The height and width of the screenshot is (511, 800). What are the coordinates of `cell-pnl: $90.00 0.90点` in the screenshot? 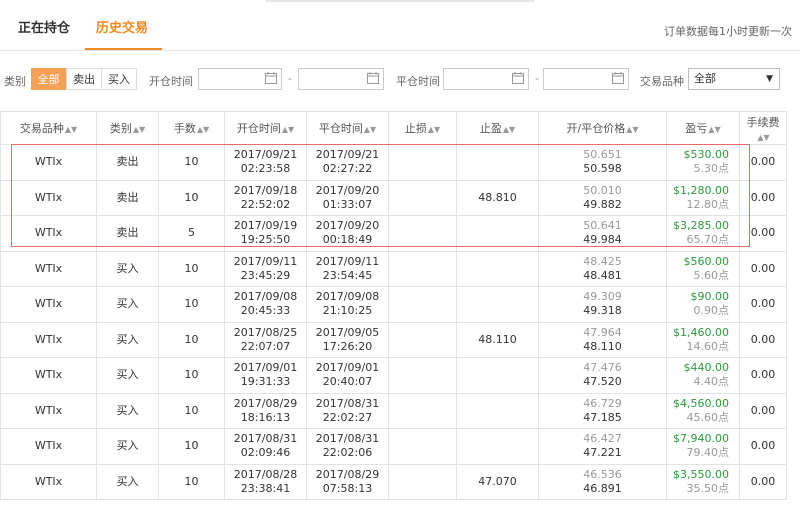 It's located at (703, 304).